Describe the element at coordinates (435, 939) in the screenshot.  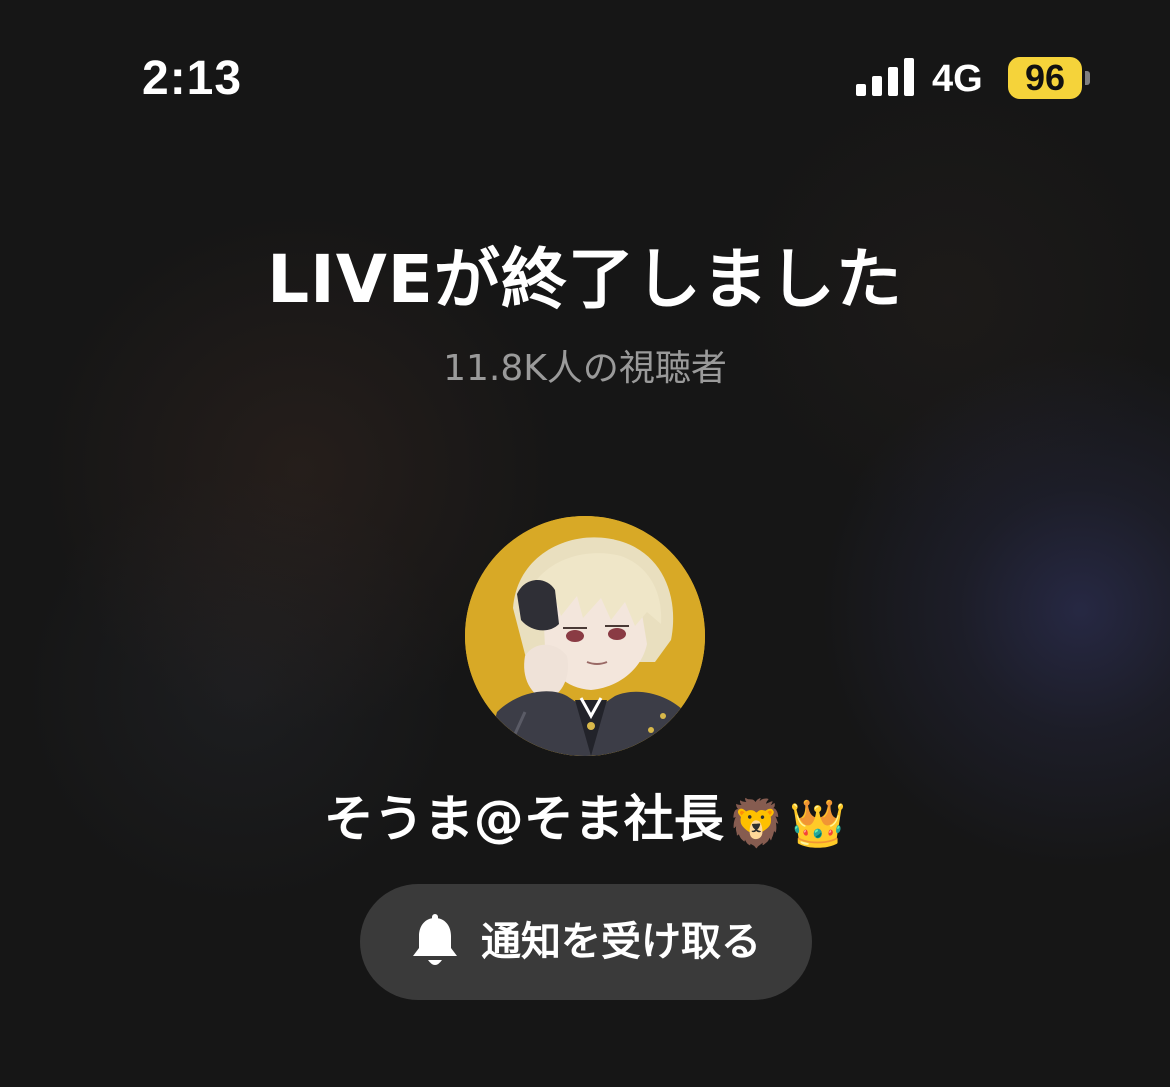
I see `bell-icon` at that location.